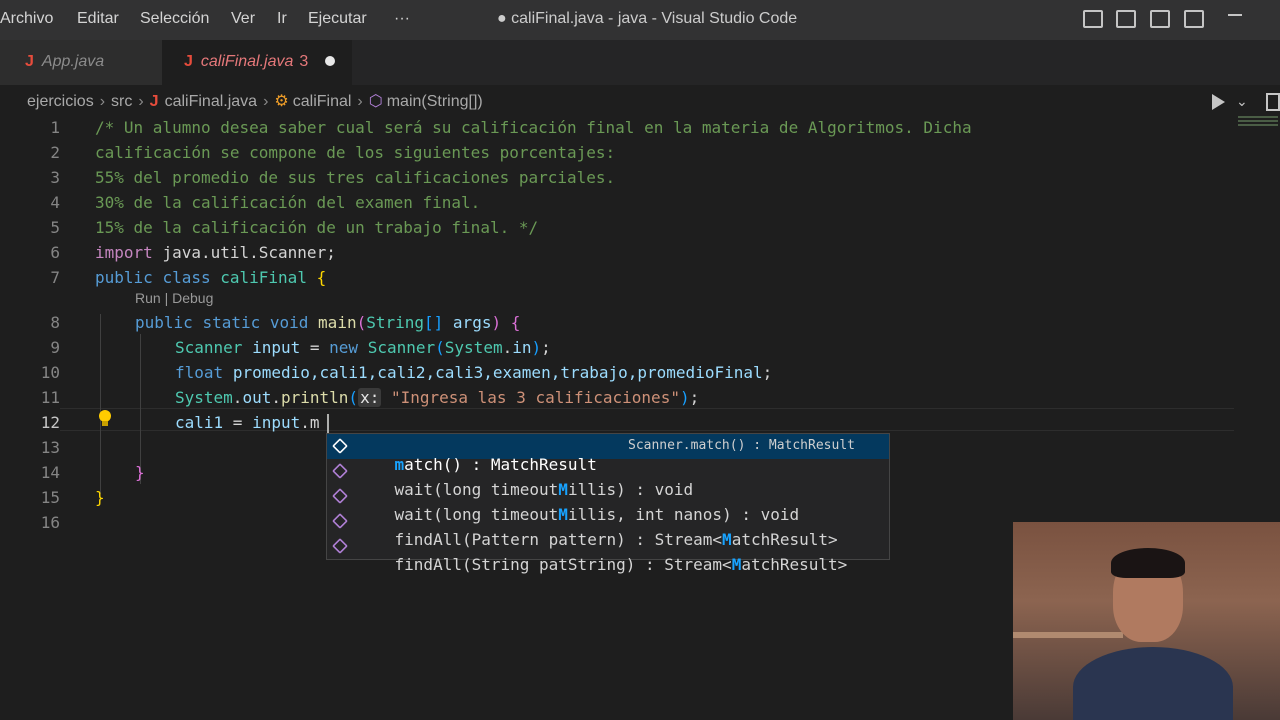 This screenshot has width=1280, height=720. I want to click on code-line-class: public class caliFinal {, so click(211, 277).